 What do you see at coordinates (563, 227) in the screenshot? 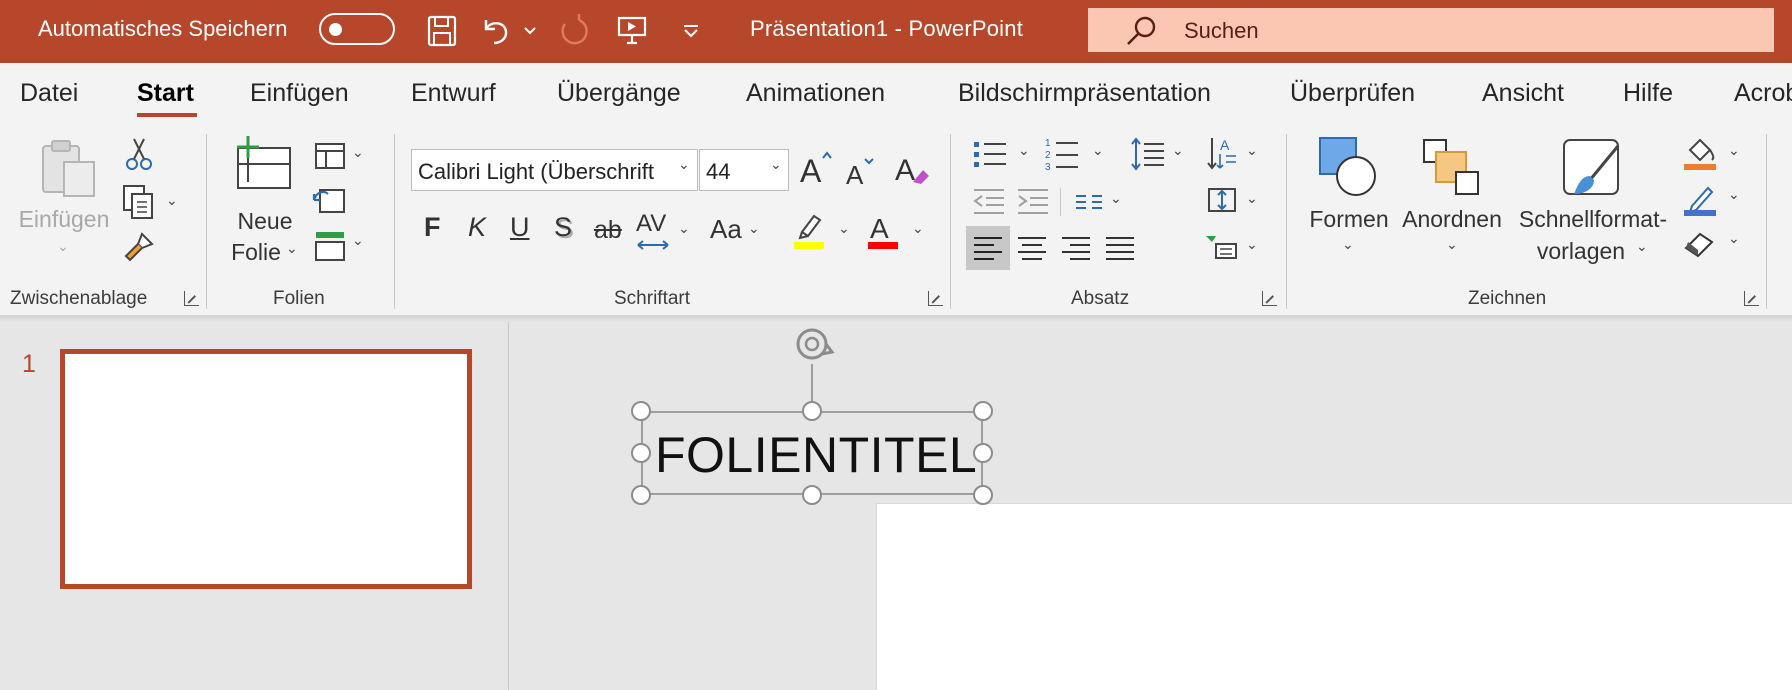
I see `shadow-button: S` at bounding box center [563, 227].